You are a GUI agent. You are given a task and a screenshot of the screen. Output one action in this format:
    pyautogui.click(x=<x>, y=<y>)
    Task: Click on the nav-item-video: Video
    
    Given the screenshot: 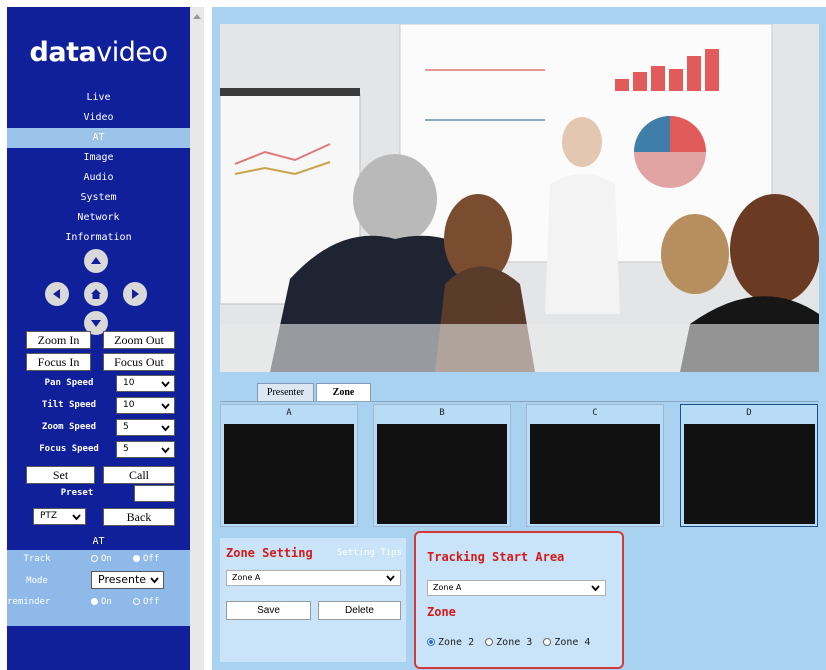 What is the action you would take?
    pyautogui.click(x=98, y=118)
    